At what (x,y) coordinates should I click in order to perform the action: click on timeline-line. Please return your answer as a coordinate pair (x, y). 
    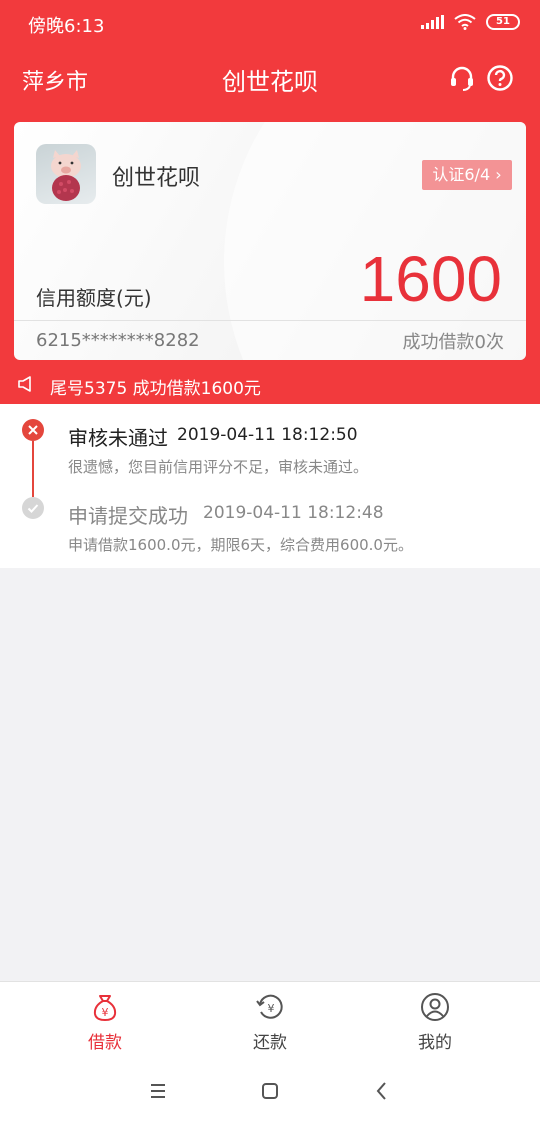
    Looking at the image, I should click on (33, 469).